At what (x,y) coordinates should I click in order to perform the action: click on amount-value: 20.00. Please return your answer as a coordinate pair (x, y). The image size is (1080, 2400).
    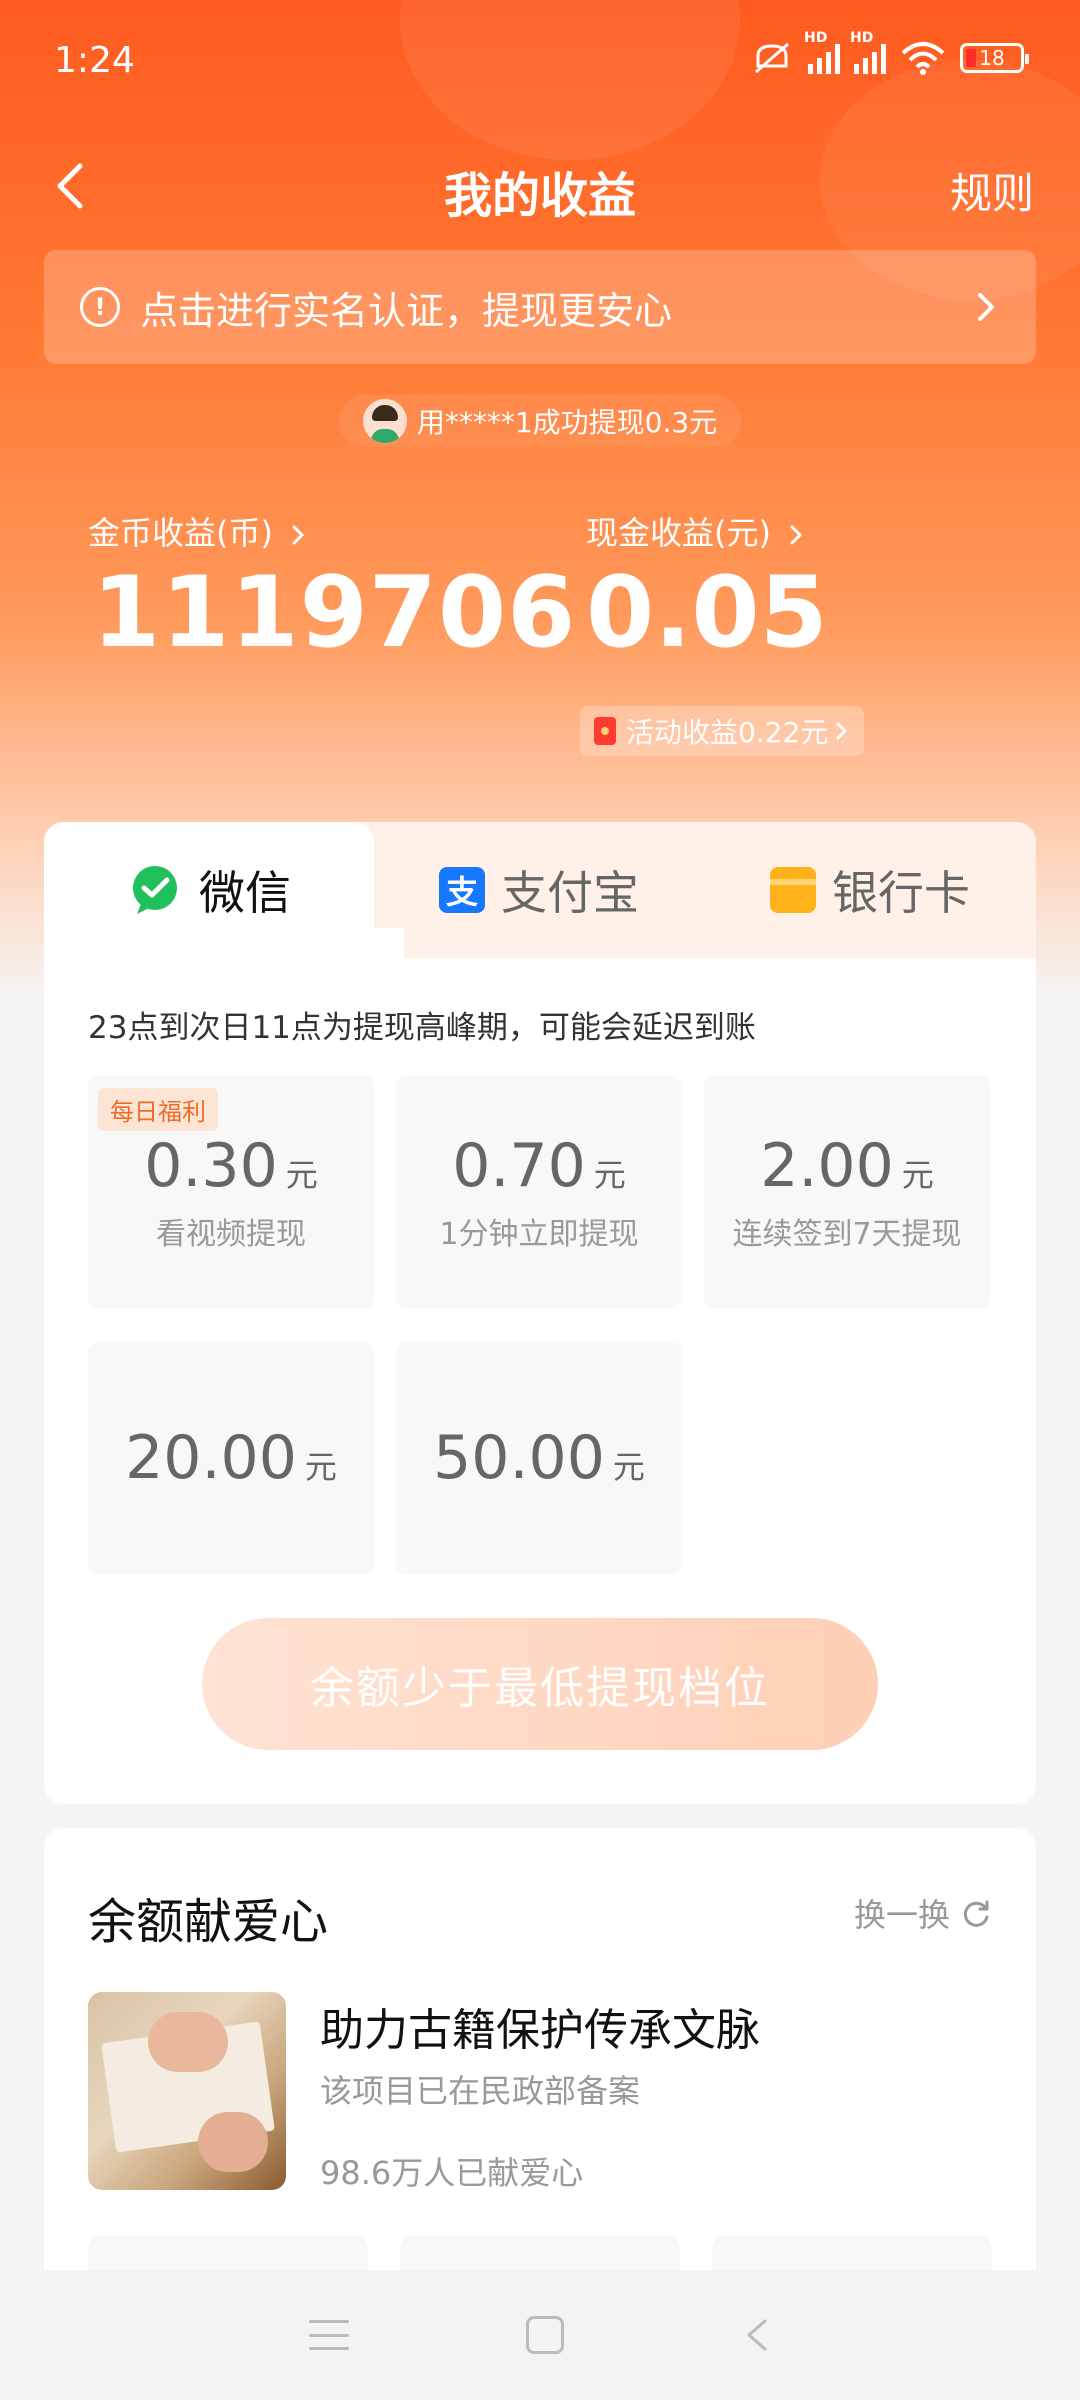
    Looking at the image, I should click on (211, 1458).